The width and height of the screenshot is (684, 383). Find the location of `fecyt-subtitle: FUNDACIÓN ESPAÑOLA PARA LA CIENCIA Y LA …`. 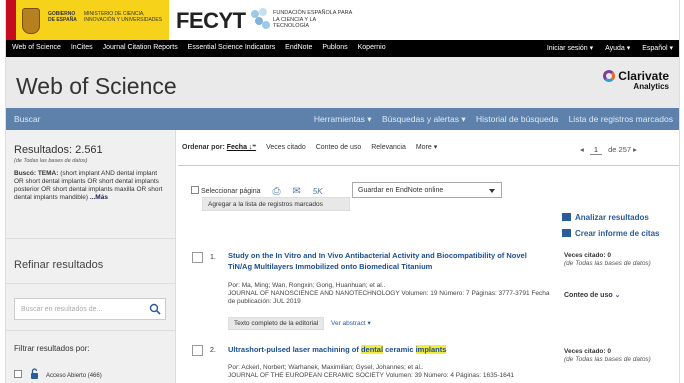

fecyt-subtitle: FUNDACIÓN ESPAÑOLA PARA LA CIENCIA Y LA … is located at coordinates (312, 19).